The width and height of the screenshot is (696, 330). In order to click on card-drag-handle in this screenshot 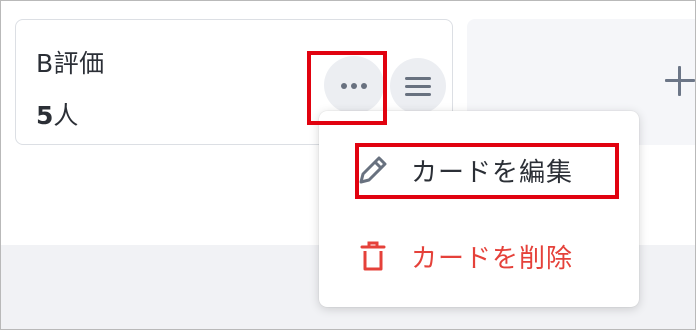, I will do `click(418, 86)`.